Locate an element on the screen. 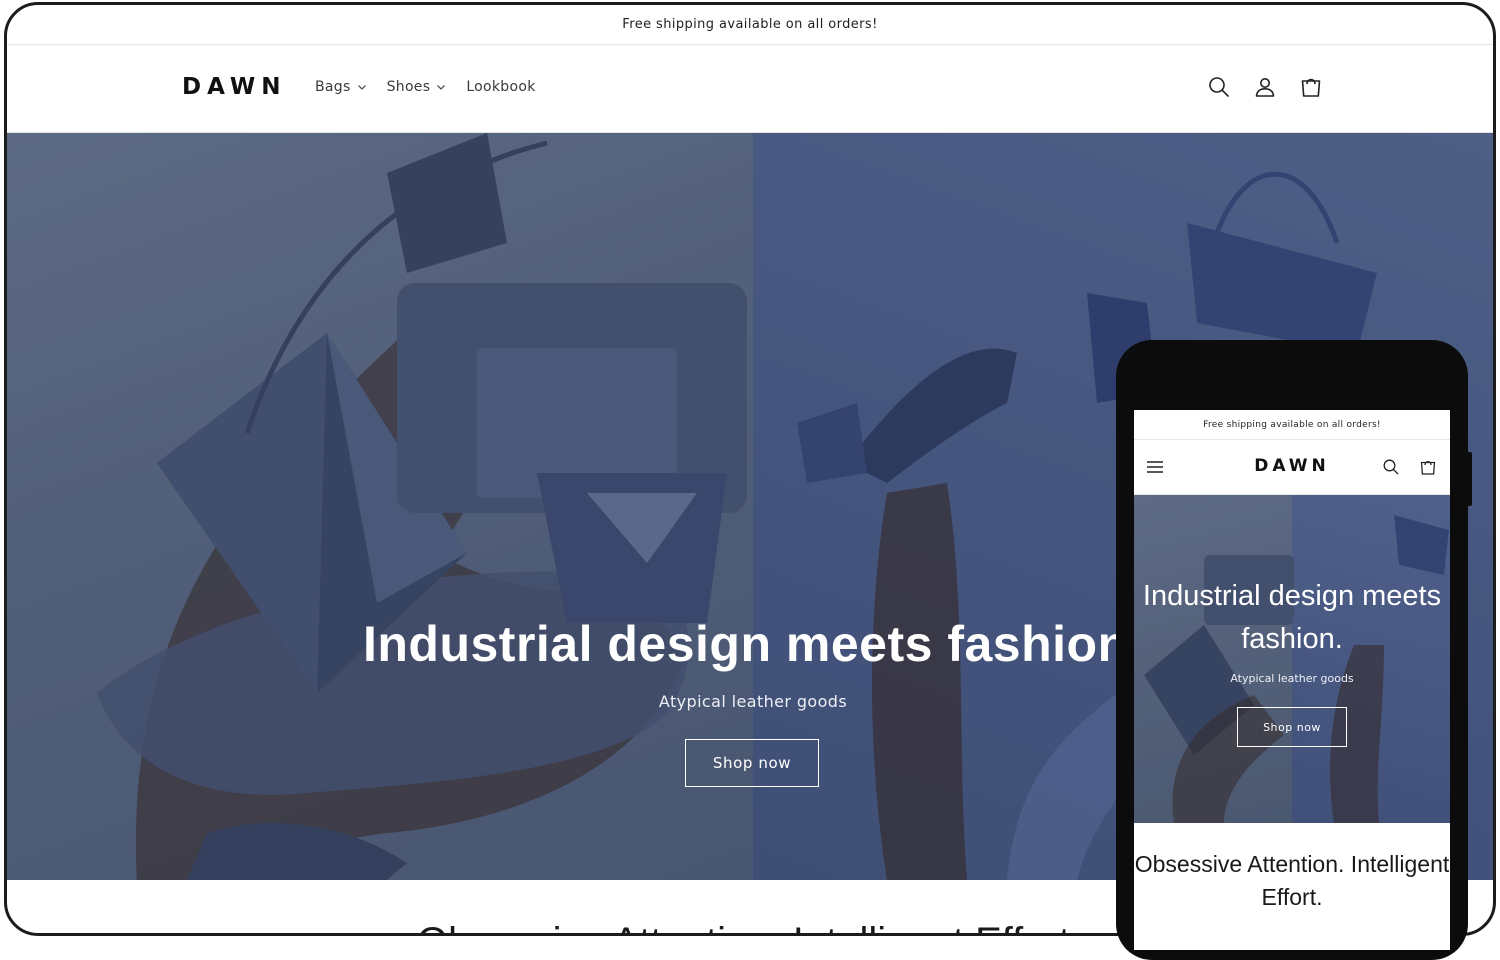 The width and height of the screenshot is (1500, 960). mobile-hero-title: Industrial design meets fashion. is located at coordinates (1292, 617).